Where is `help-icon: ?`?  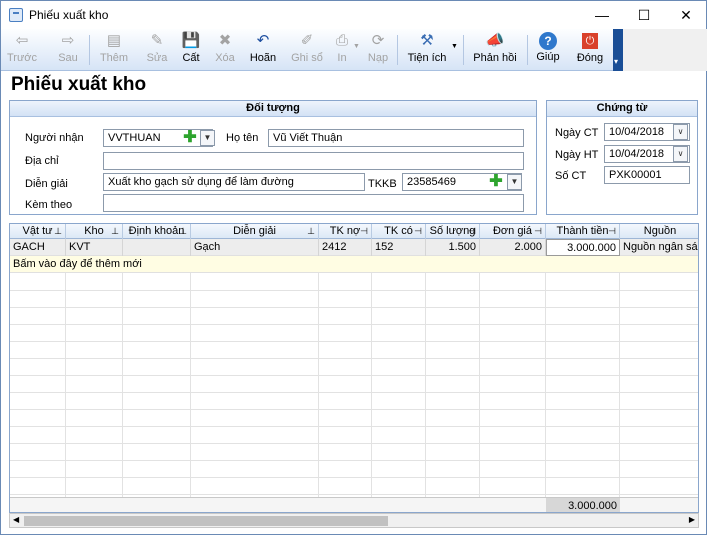 help-icon: ? is located at coordinates (548, 41).